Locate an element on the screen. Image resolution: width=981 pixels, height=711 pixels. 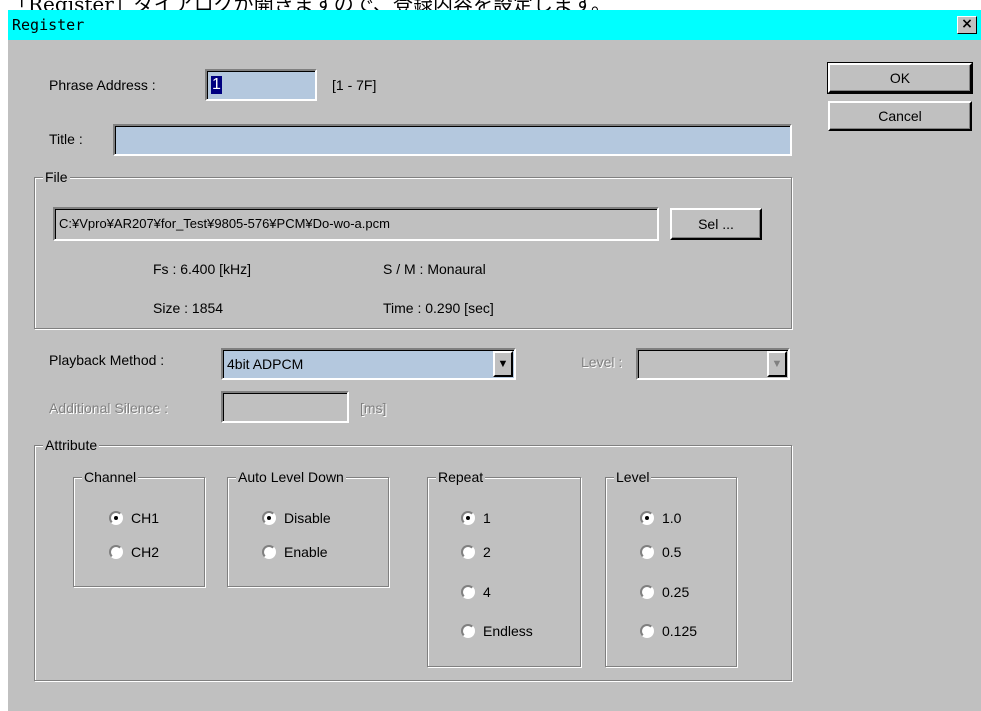
file-group-label: File is located at coordinates (56, 177).